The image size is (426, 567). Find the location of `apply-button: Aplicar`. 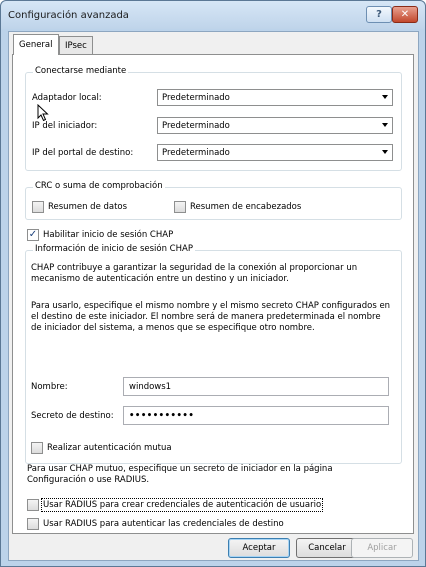

apply-button: Aplicar is located at coordinates (382, 548).